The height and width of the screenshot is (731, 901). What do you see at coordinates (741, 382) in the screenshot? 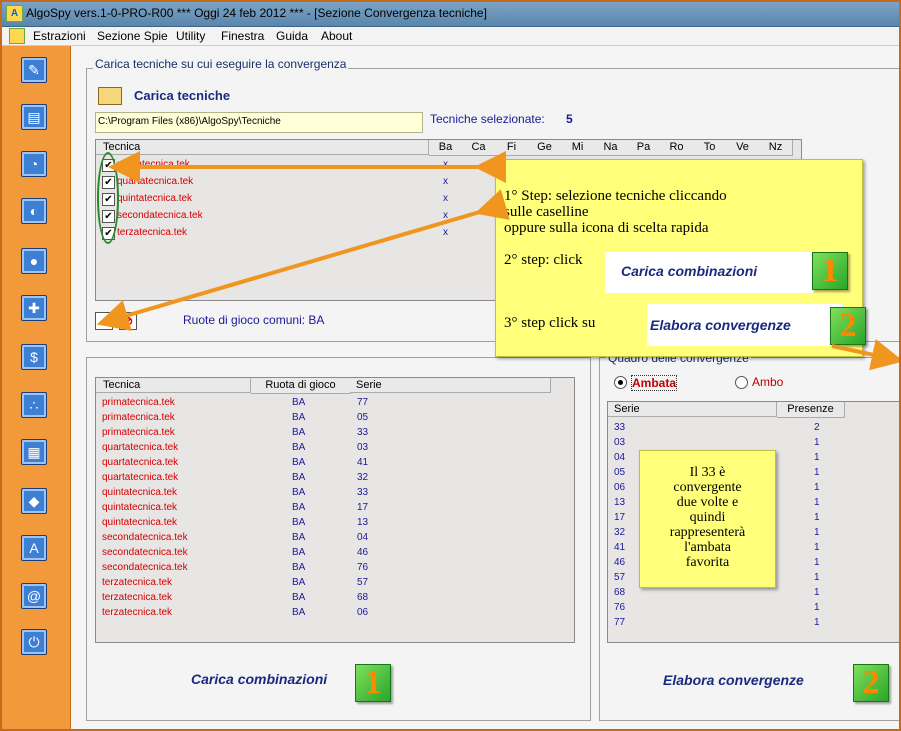
I see `radio-ambo` at bounding box center [741, 382].